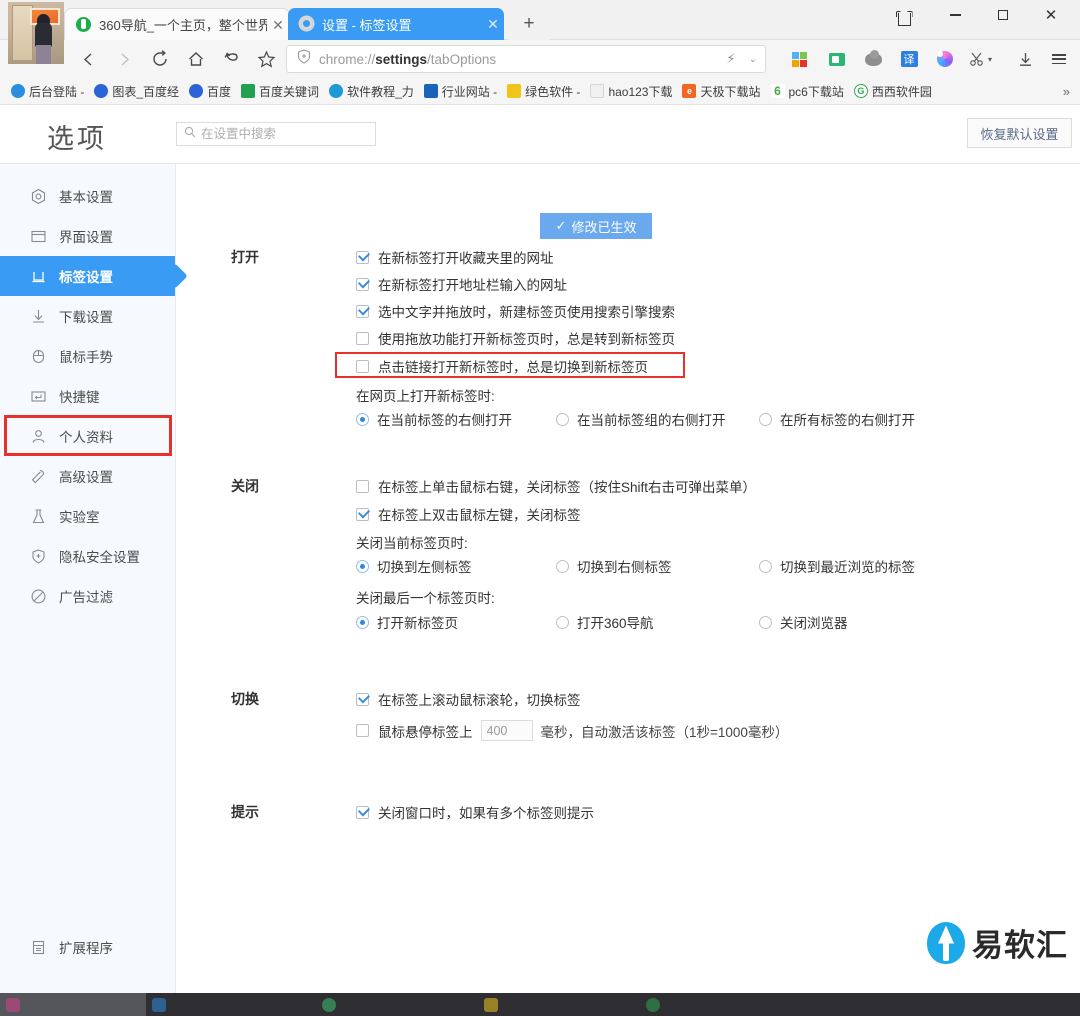 This screenshot has width=1080, height=1016. I want to click on sidebar-item-interface: 界面设置, so click(87, 236).